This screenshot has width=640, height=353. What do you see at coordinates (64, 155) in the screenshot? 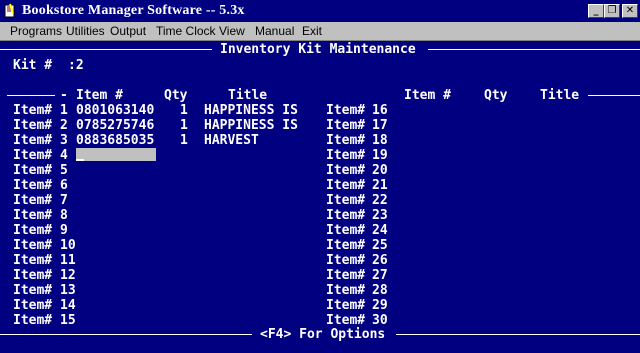
I see `item-row-number: 4` at bounding box center [64, 155].